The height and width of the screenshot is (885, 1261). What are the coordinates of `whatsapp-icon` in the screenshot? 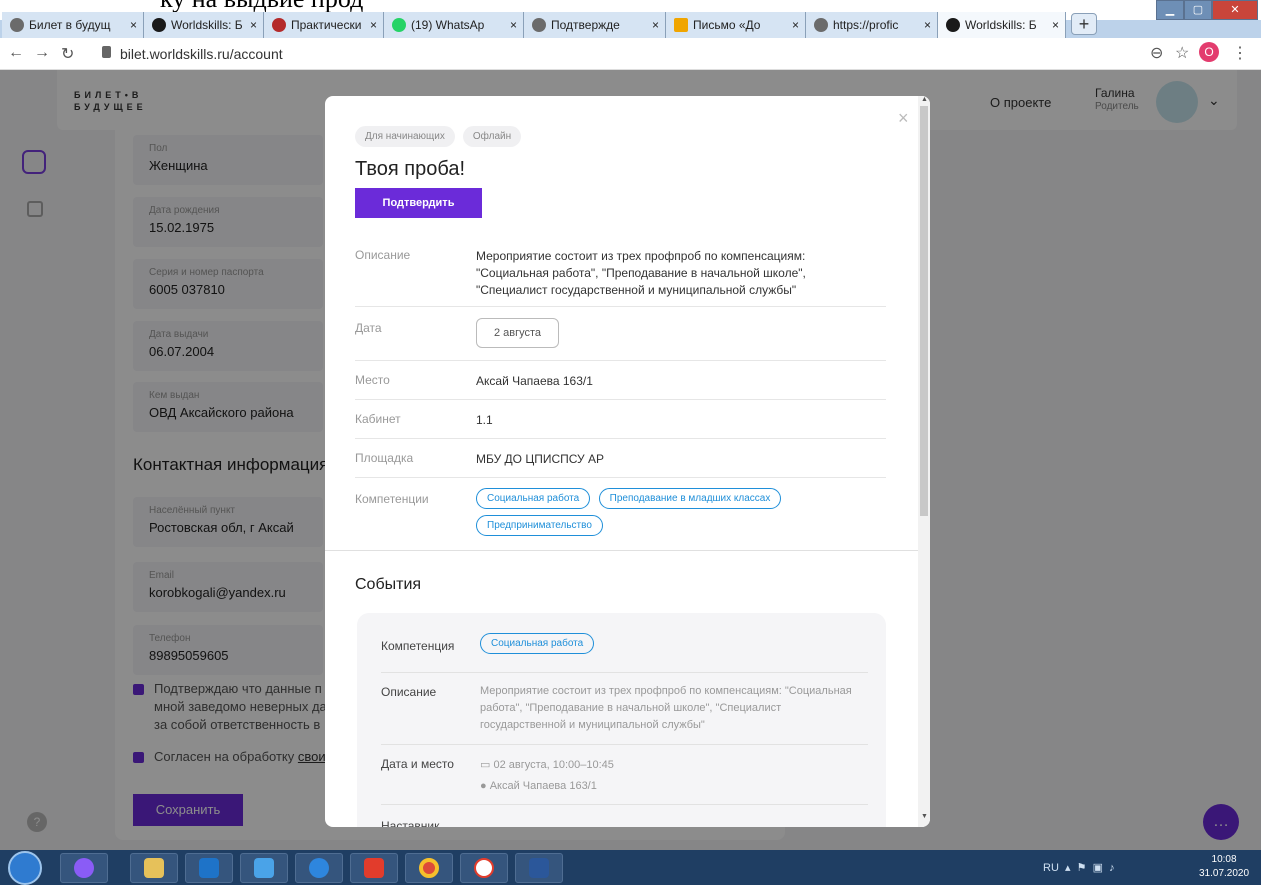 It's located at (399, 25).